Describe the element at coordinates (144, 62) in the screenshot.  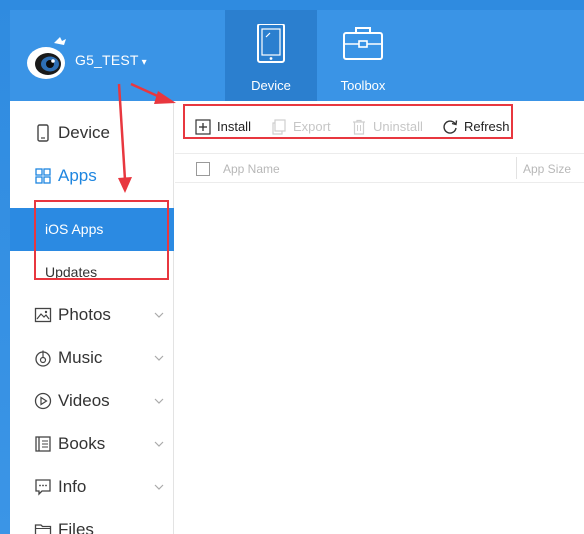
I see `chevron-down-icon: ▾` at that location.